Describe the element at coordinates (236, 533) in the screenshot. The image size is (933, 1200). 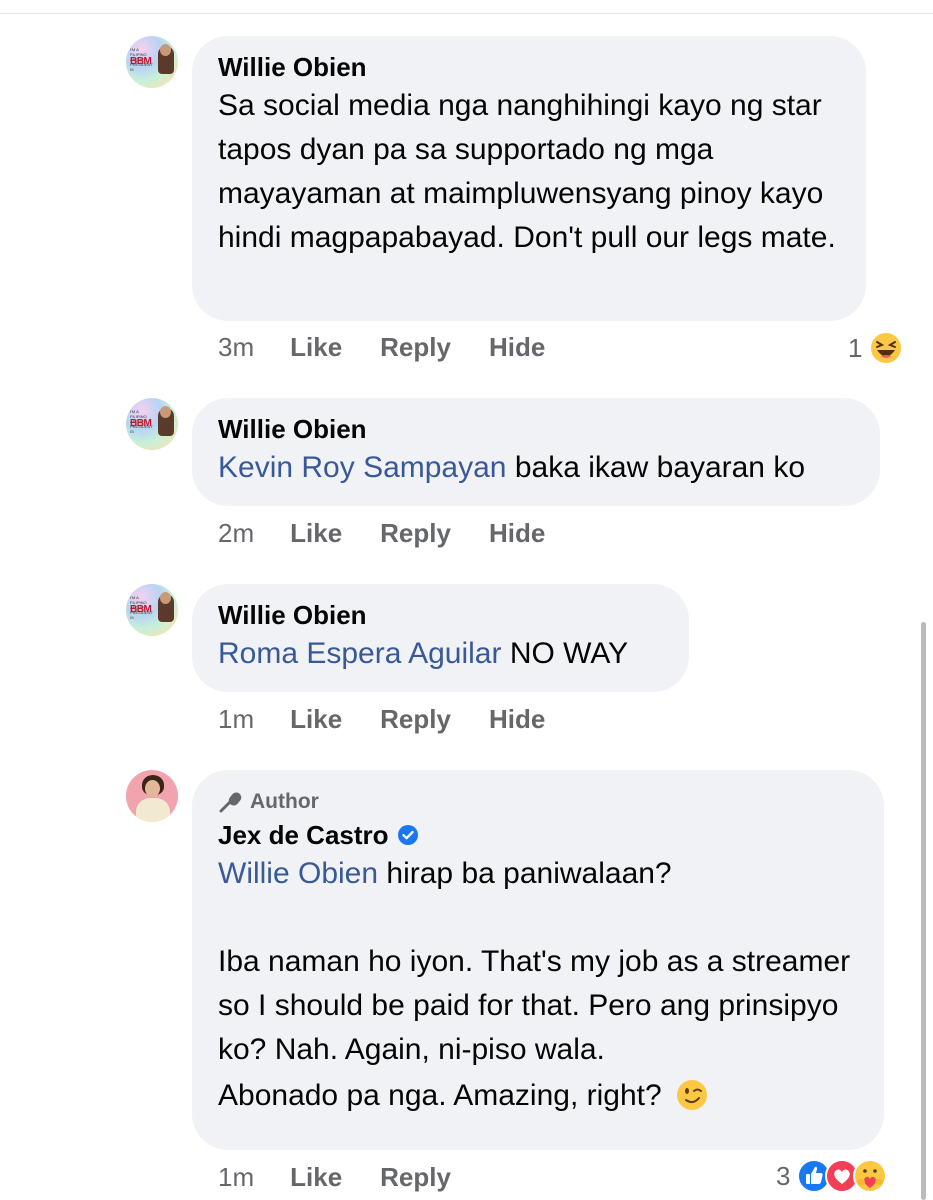
I see `comment-time: 2m` at that location.